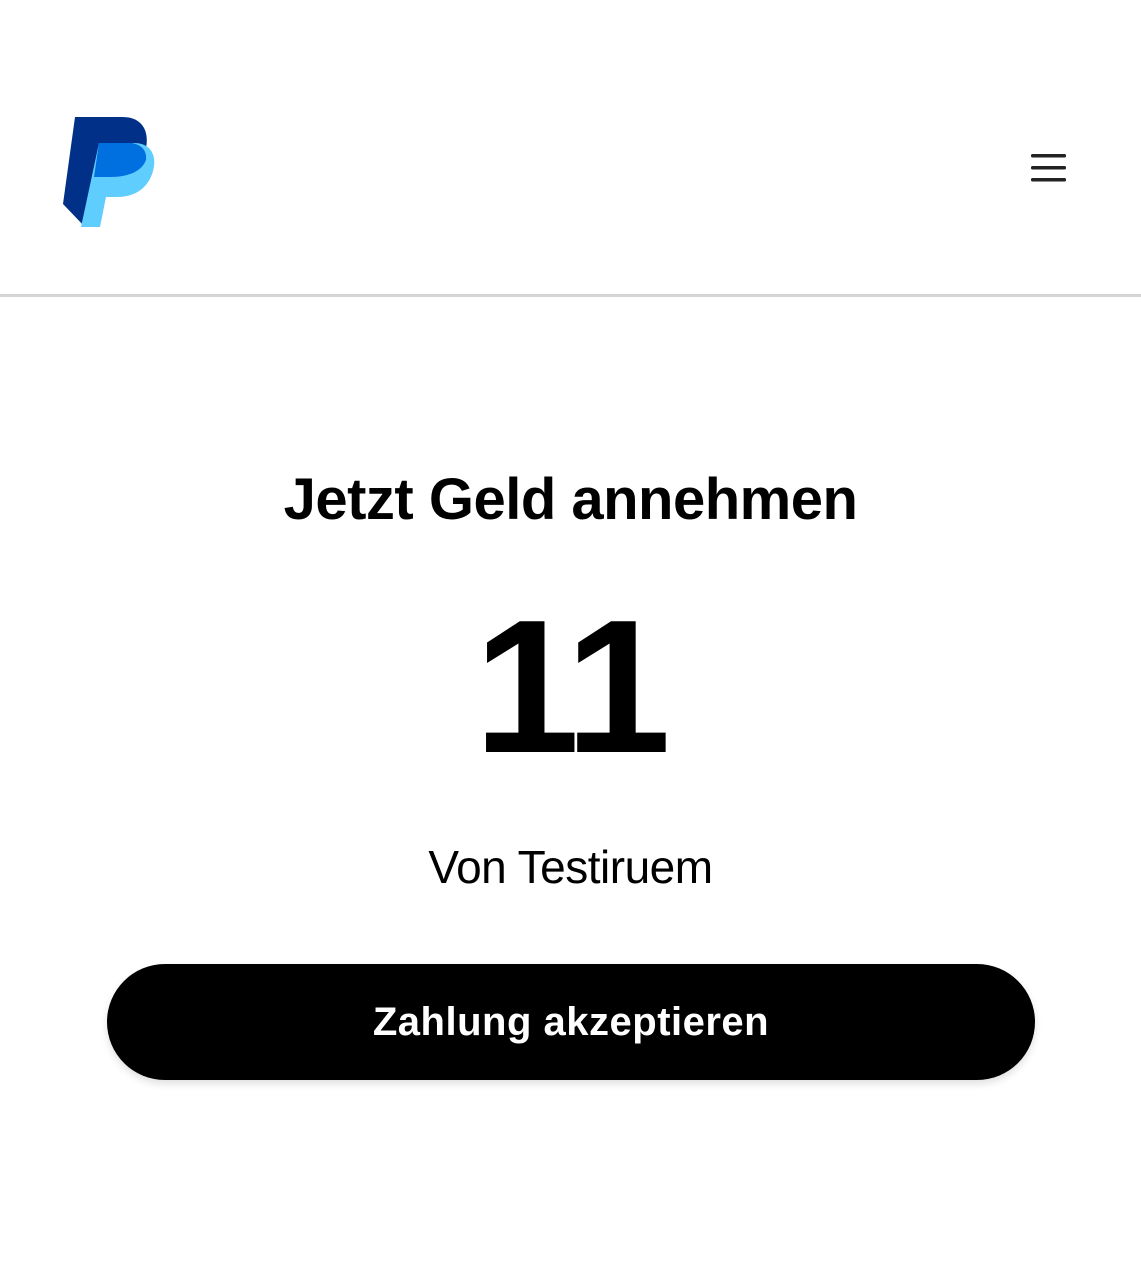 This screenshot has width=1141, height=1280. What do you see at coordinates (570, 499) in the screenshot?
I see `page-title: Jetzt Geld annehmen` at bounding box center [570, 499].